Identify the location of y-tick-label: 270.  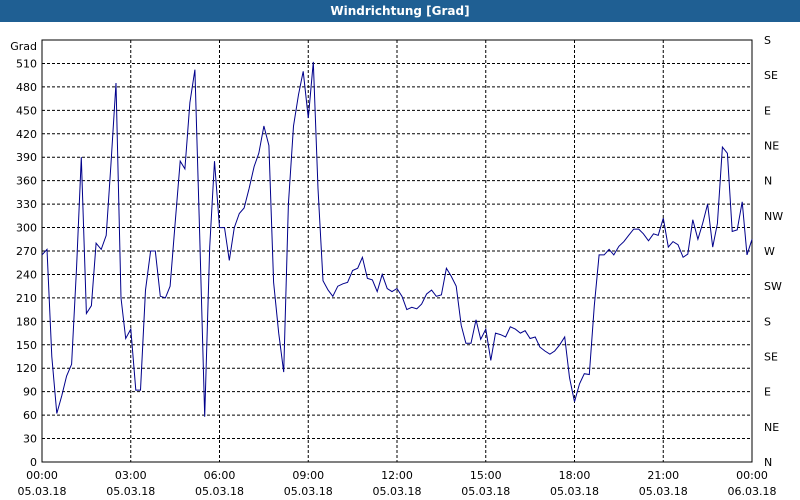
(26, 251).